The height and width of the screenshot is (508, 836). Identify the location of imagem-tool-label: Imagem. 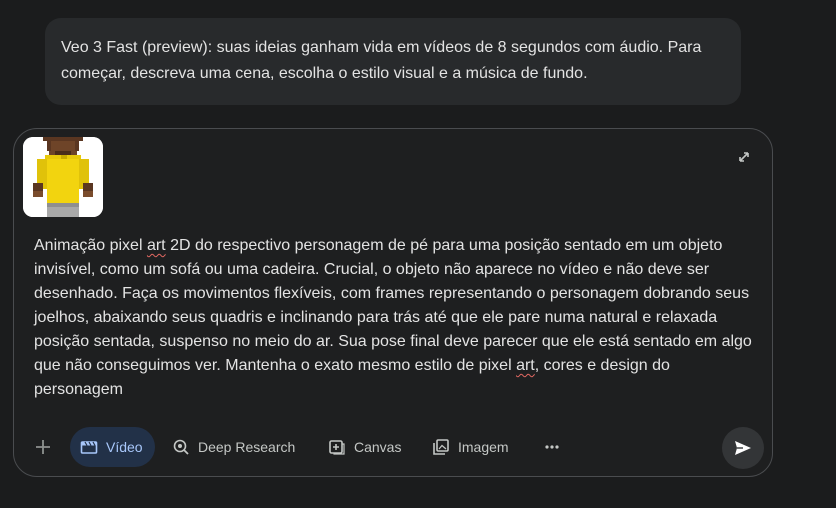
(483, 447).